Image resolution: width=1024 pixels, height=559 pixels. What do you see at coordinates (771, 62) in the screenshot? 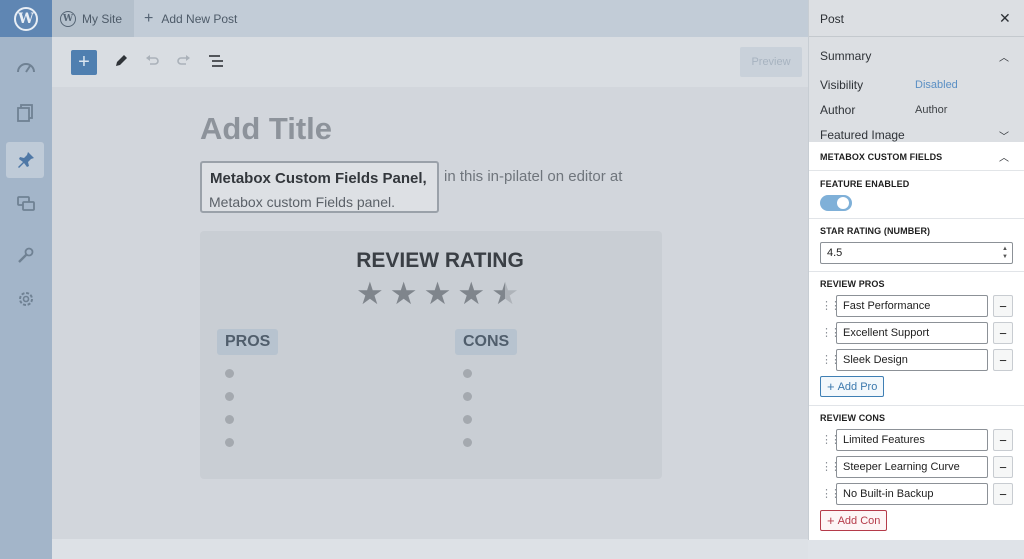
I see `preview-button: Preview` at bounding box center [771, 62].